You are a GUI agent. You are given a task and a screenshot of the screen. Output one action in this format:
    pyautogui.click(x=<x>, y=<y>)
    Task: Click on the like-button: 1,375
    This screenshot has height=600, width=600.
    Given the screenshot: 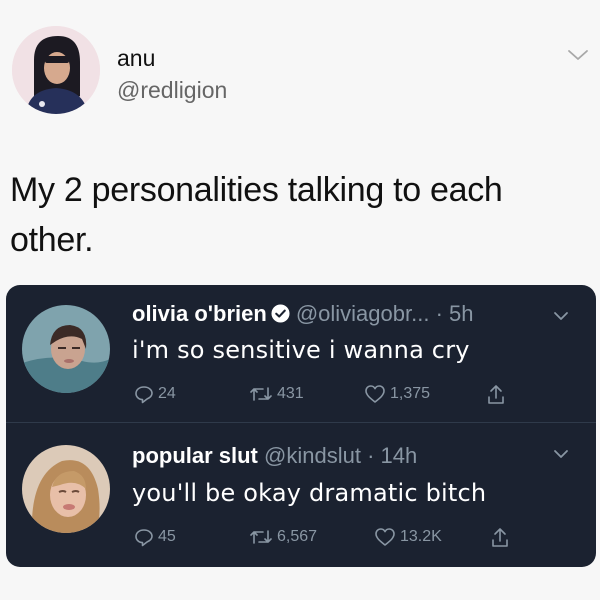 What is the action you would take?
    pyautogui.click(x=397, y=394)
    